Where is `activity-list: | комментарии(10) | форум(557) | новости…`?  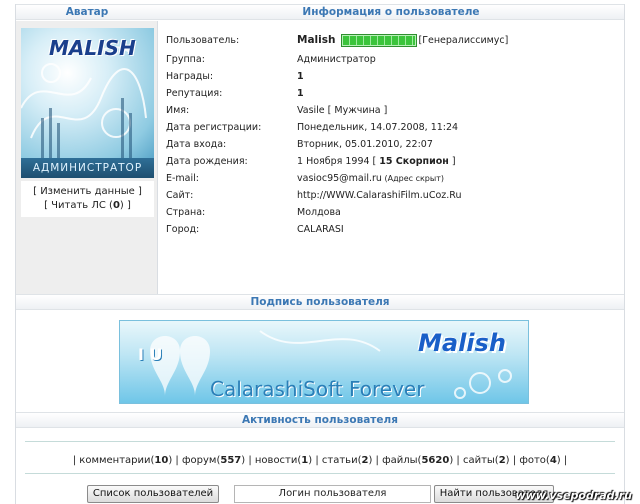
activity-list: | комментарии(10) | форум(557) | новости… is located at coordinates (320, 460).